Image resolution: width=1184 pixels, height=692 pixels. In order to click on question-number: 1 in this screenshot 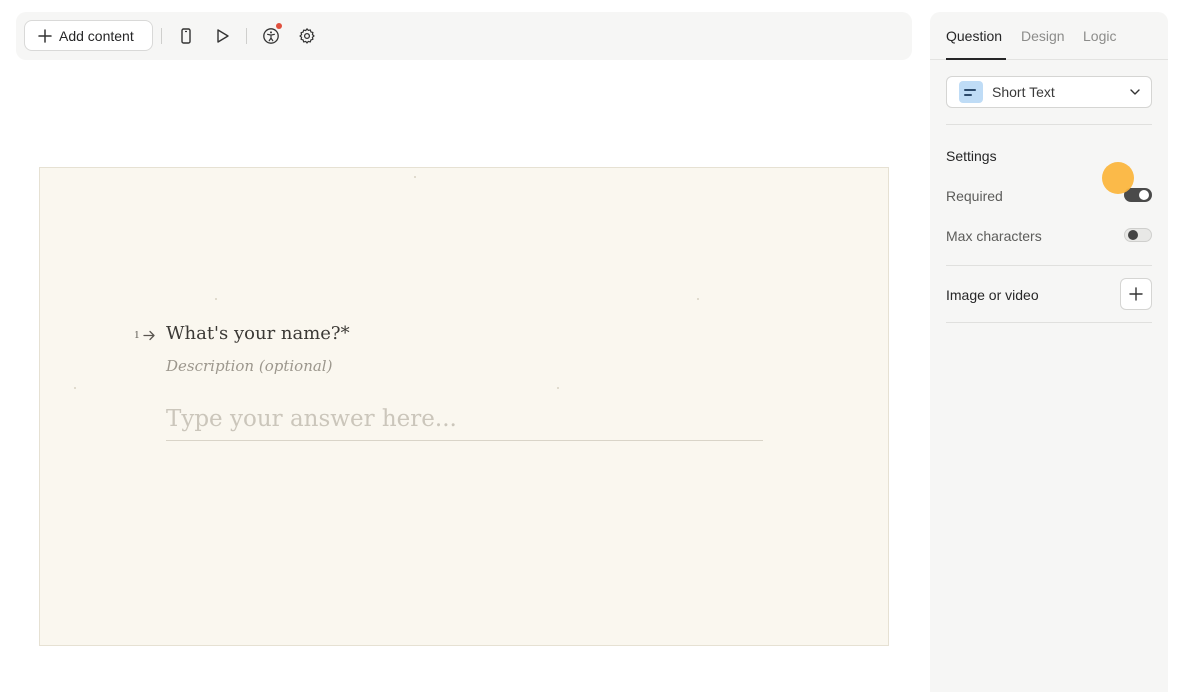, I will do `click(145, 335)`.